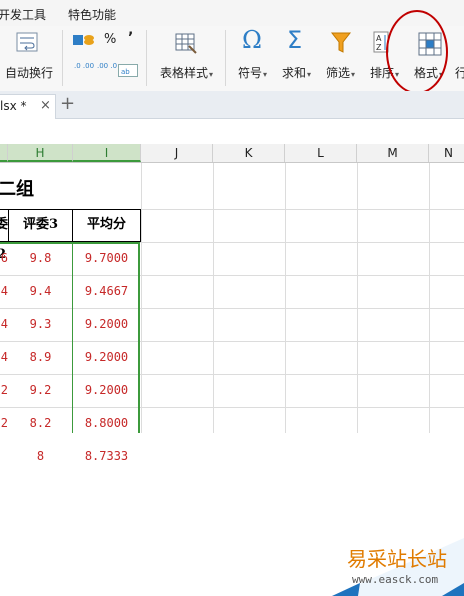 The height and width of the screenshot is (596, 464). What do you see at coordinates (395, 579) in the screenshot?
I see `watermark-url: www.easck.com` at bounding box center [395, 579].